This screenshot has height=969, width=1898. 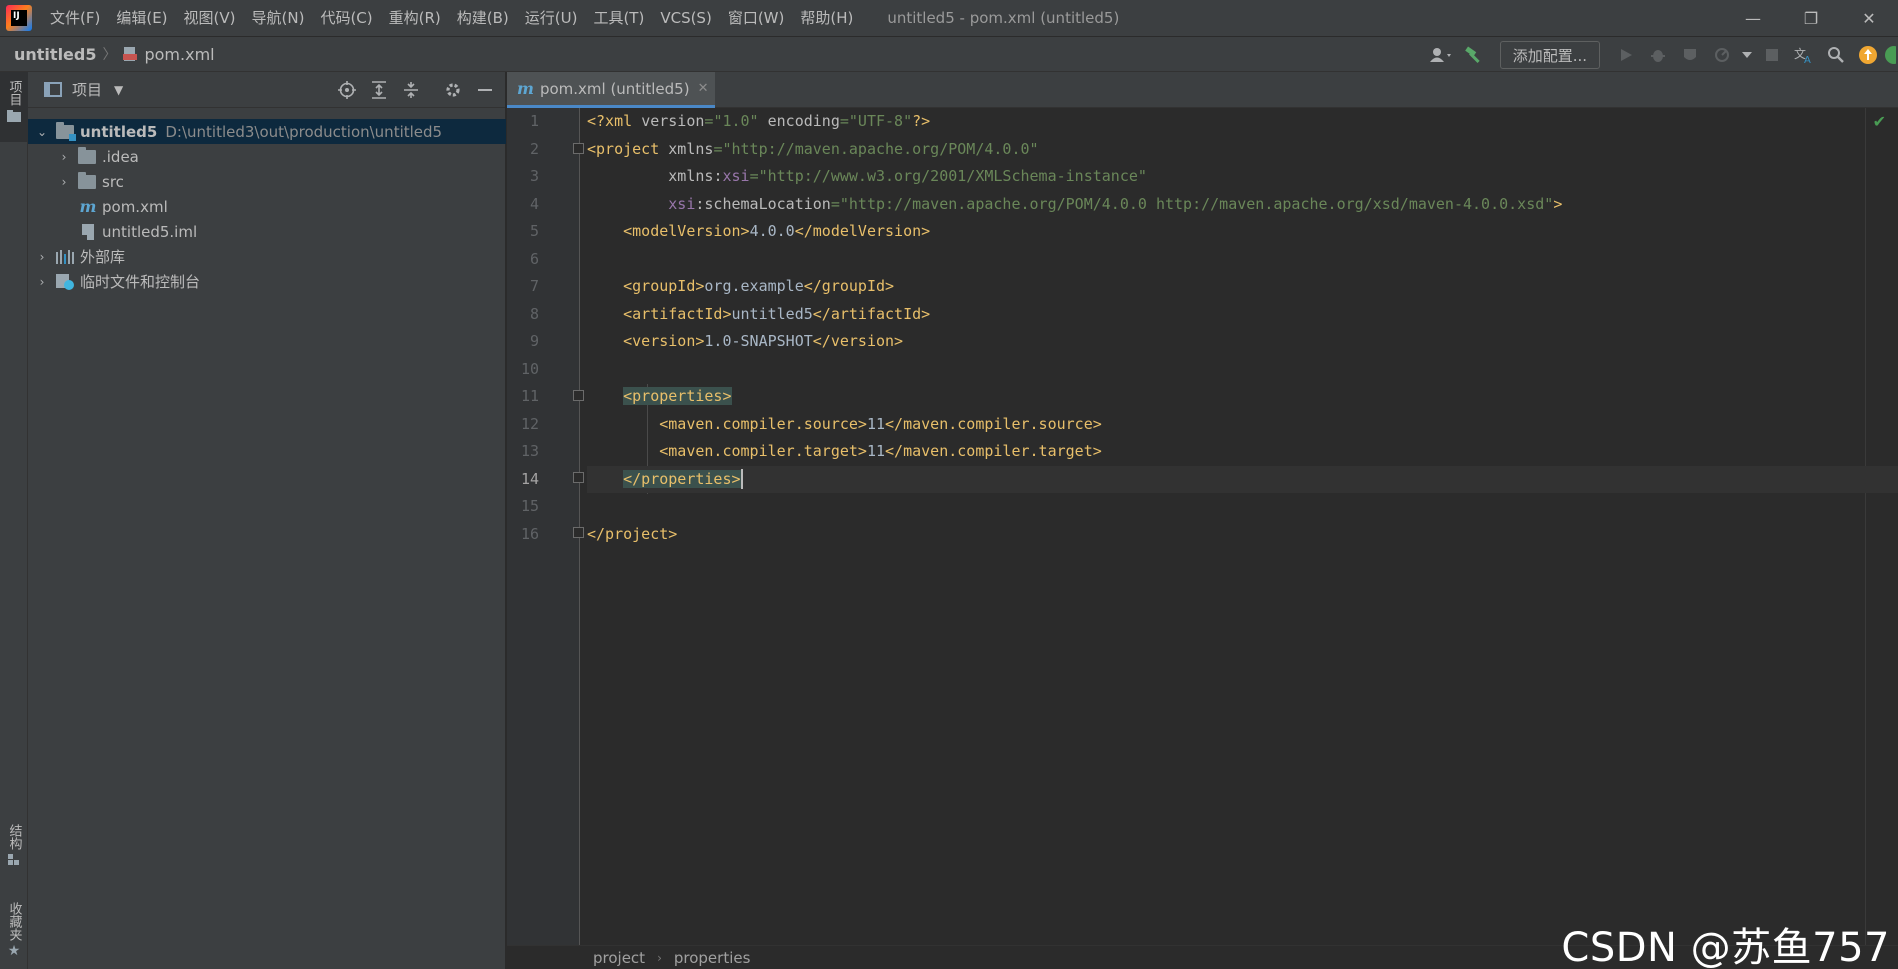 I want to click on tree-item-idea: › .idea, so click(x=267, y=156).